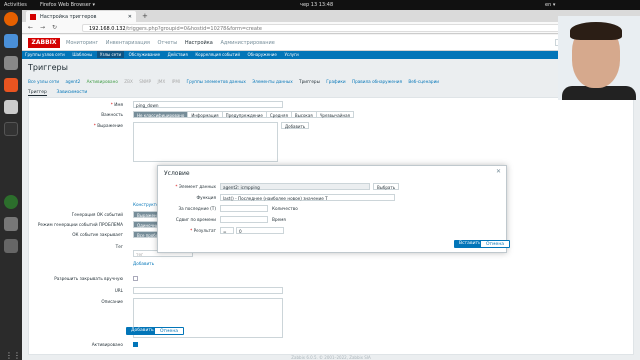  Describe the element at coordinates (205, 142) in the screenshot. I see `expression-textarea` at that location.